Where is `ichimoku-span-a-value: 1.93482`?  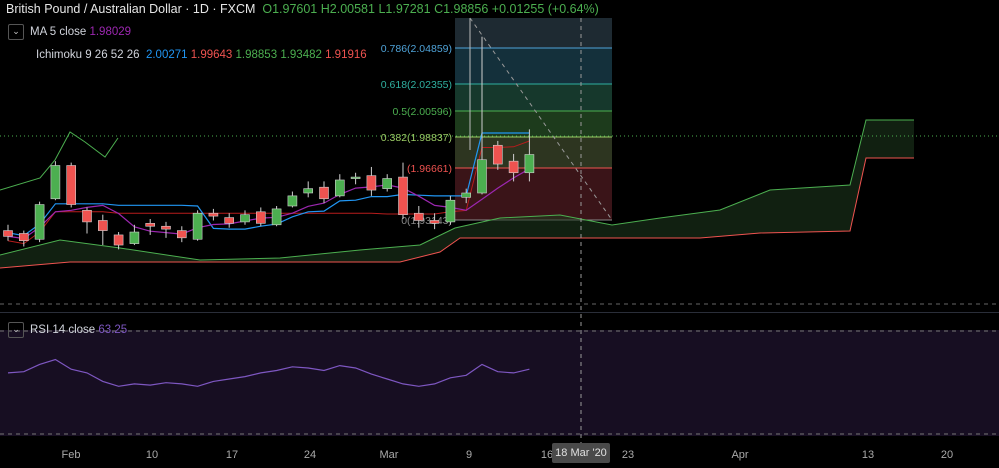
ichimoku-span-a-value: 1.93482 is located at coordinates (301, 55).